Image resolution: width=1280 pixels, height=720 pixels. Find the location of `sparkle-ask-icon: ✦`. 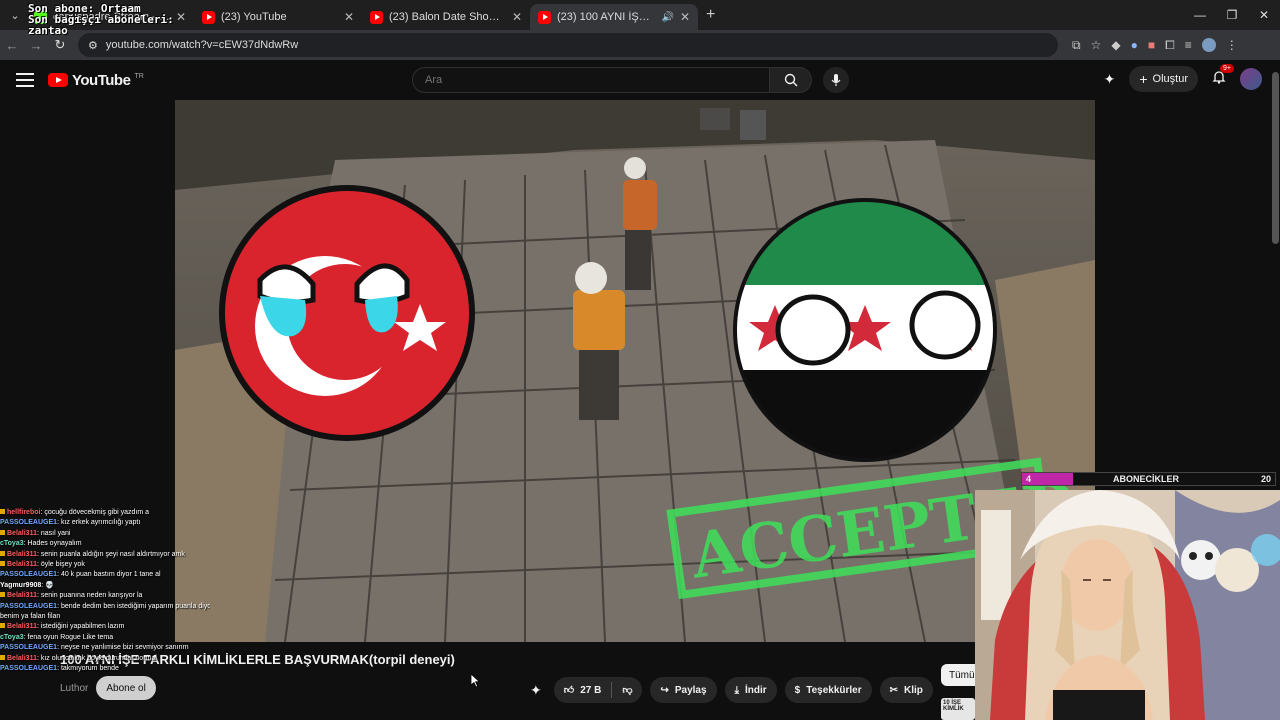

sparkle-ask-icon: ✦ is located at coordinates (536, 690).